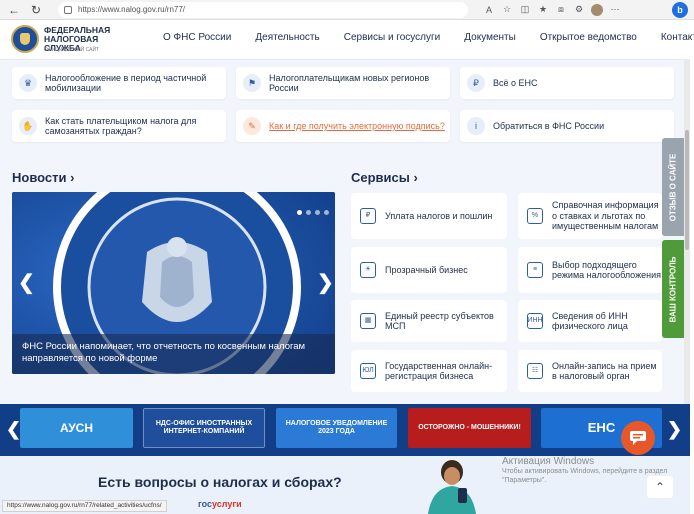 This screenshot has height=514, width=694. Describe the element at coordinates (567, 83) in the screenshot. I see `quick-link-ens: ₽ Всё о ЕНС` at that location.